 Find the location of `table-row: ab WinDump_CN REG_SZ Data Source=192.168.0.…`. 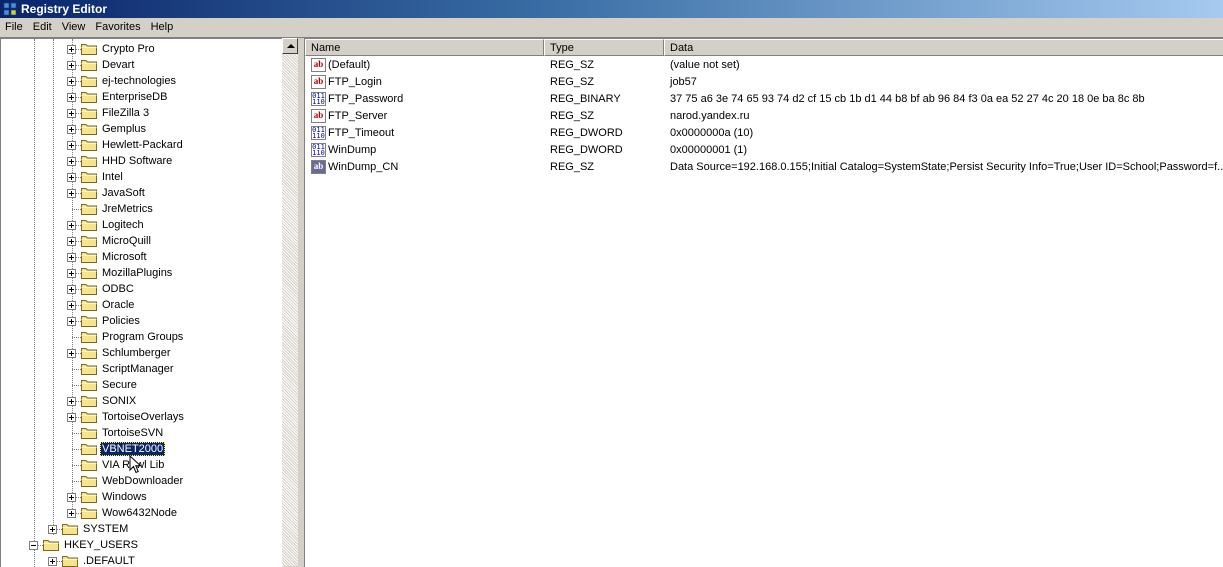

table-row: ab WinDump_CN REG_SZ Data Source=192.168.0.… is located at coordinates (764, 167).